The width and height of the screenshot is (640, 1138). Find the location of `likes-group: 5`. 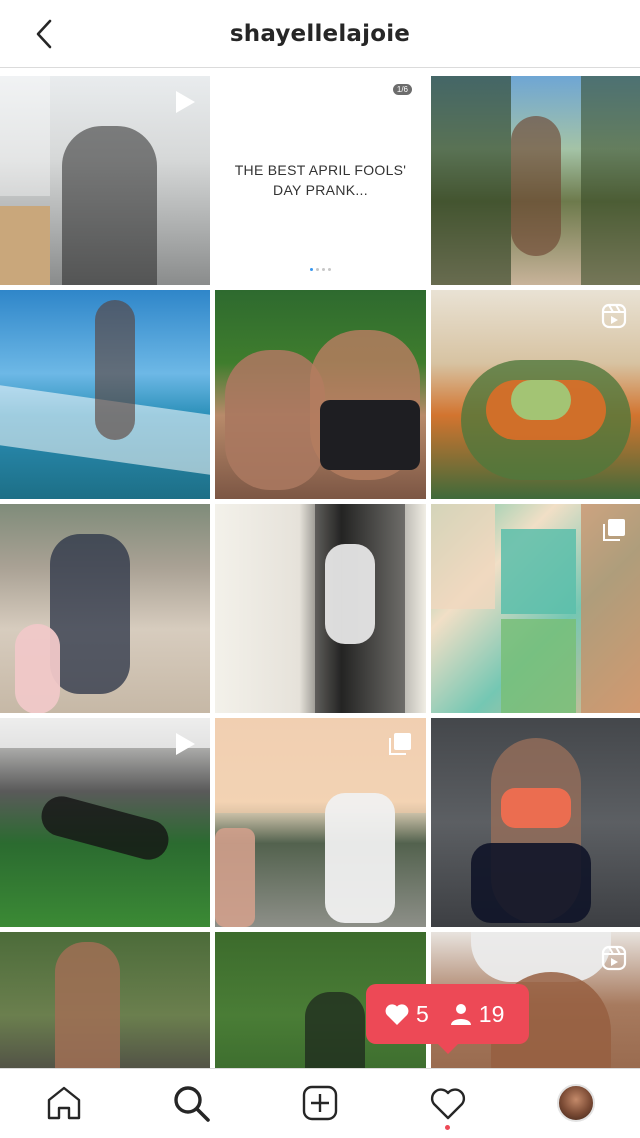

likes-group: 5 is located at coordinates (406, 1014).